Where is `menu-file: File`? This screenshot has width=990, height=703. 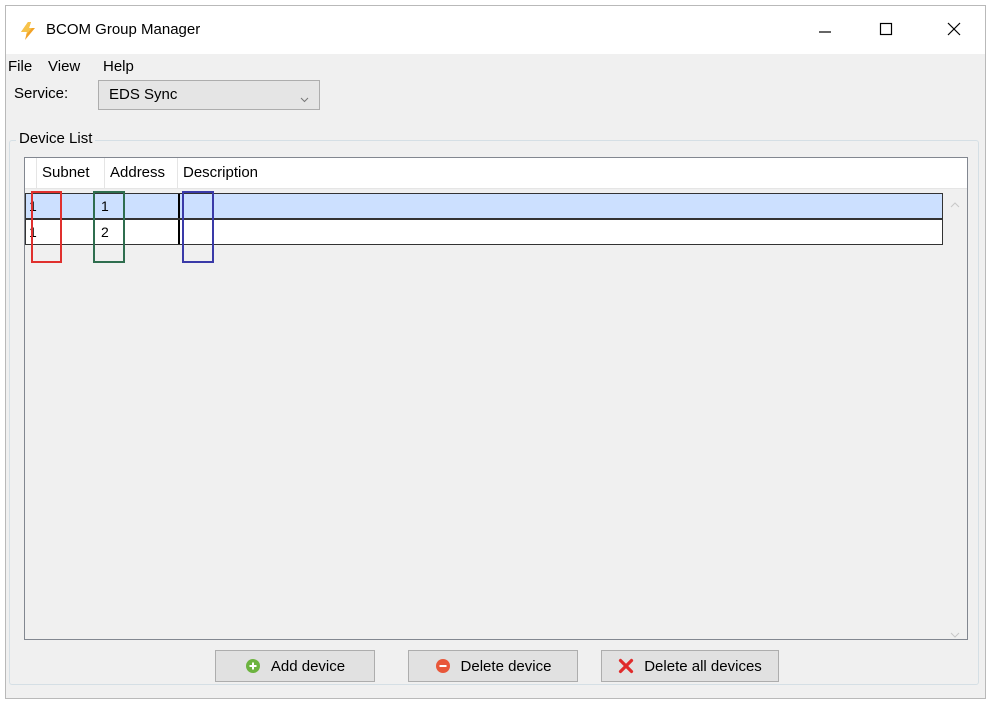 menu-file: File is located at coordinates (20, 66).